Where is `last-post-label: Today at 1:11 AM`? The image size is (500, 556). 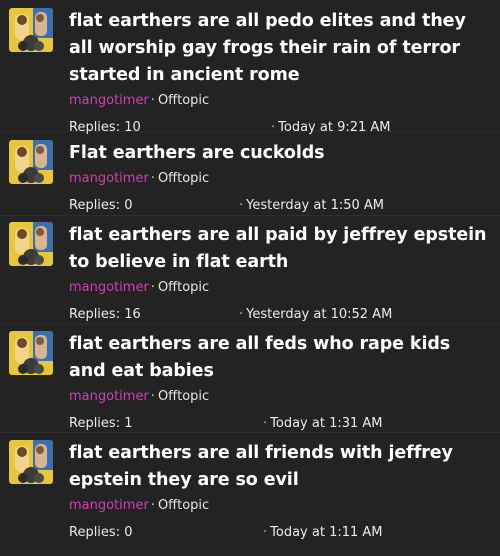 last-post-label: Today at 1:11 AM is located at coordinates (326, 532).